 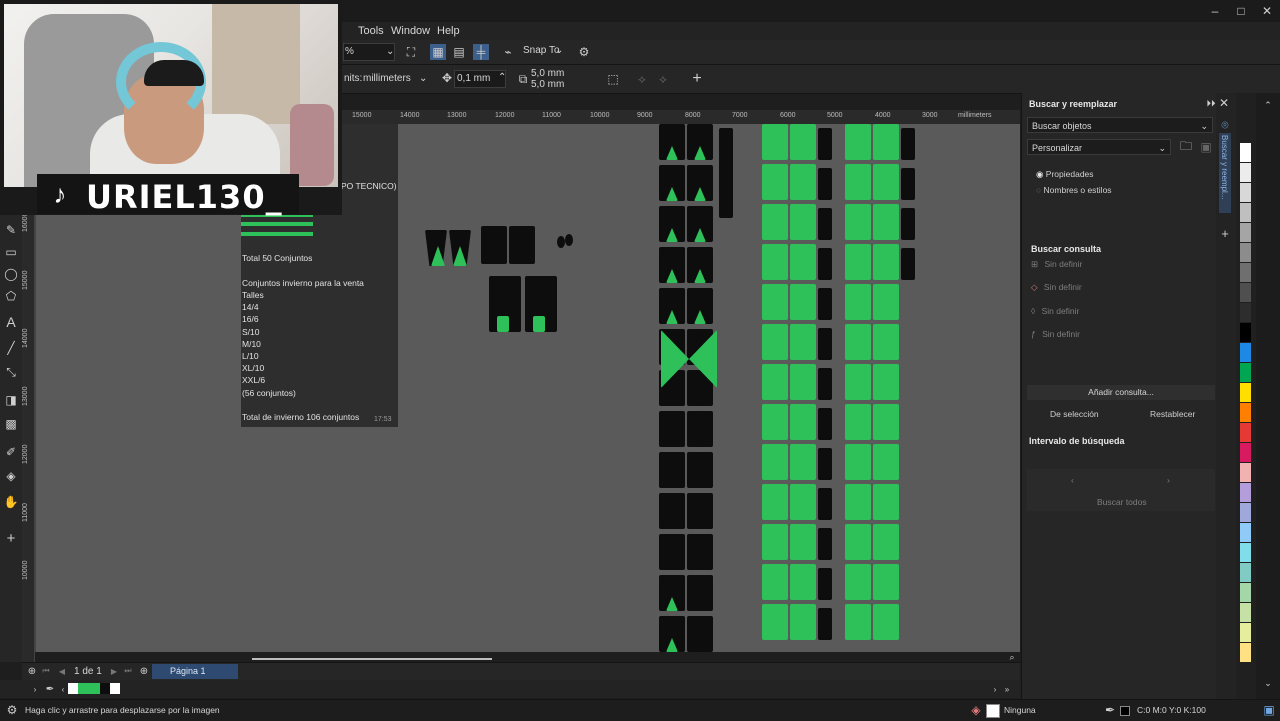 What do you see at coordinates (1269, 710) in the screenshot?
I see `bottom-right-icon: ▣` at bounding box center [1269, 710].